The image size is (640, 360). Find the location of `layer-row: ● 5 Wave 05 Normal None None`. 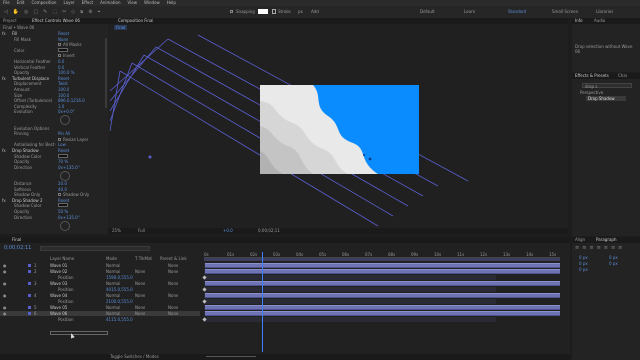

layer-row: ● 5 Wave 05 Normal None None is located at coordinates (100, 307).